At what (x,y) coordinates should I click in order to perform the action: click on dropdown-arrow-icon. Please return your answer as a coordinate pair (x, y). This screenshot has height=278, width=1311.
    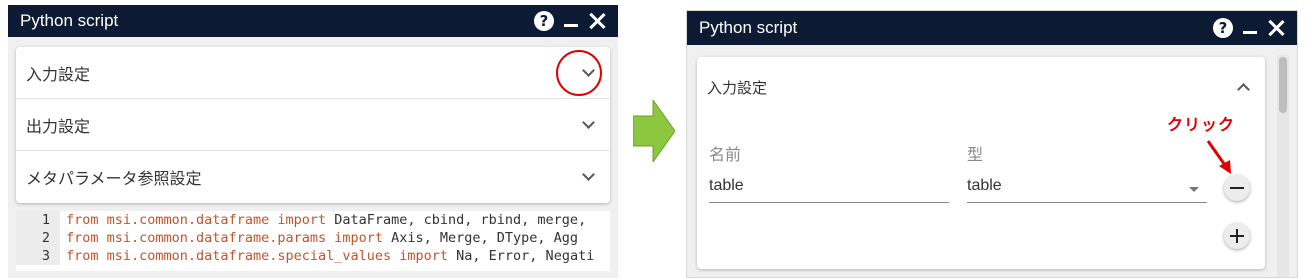
    Looking at the image, I should click on (1194, 189).